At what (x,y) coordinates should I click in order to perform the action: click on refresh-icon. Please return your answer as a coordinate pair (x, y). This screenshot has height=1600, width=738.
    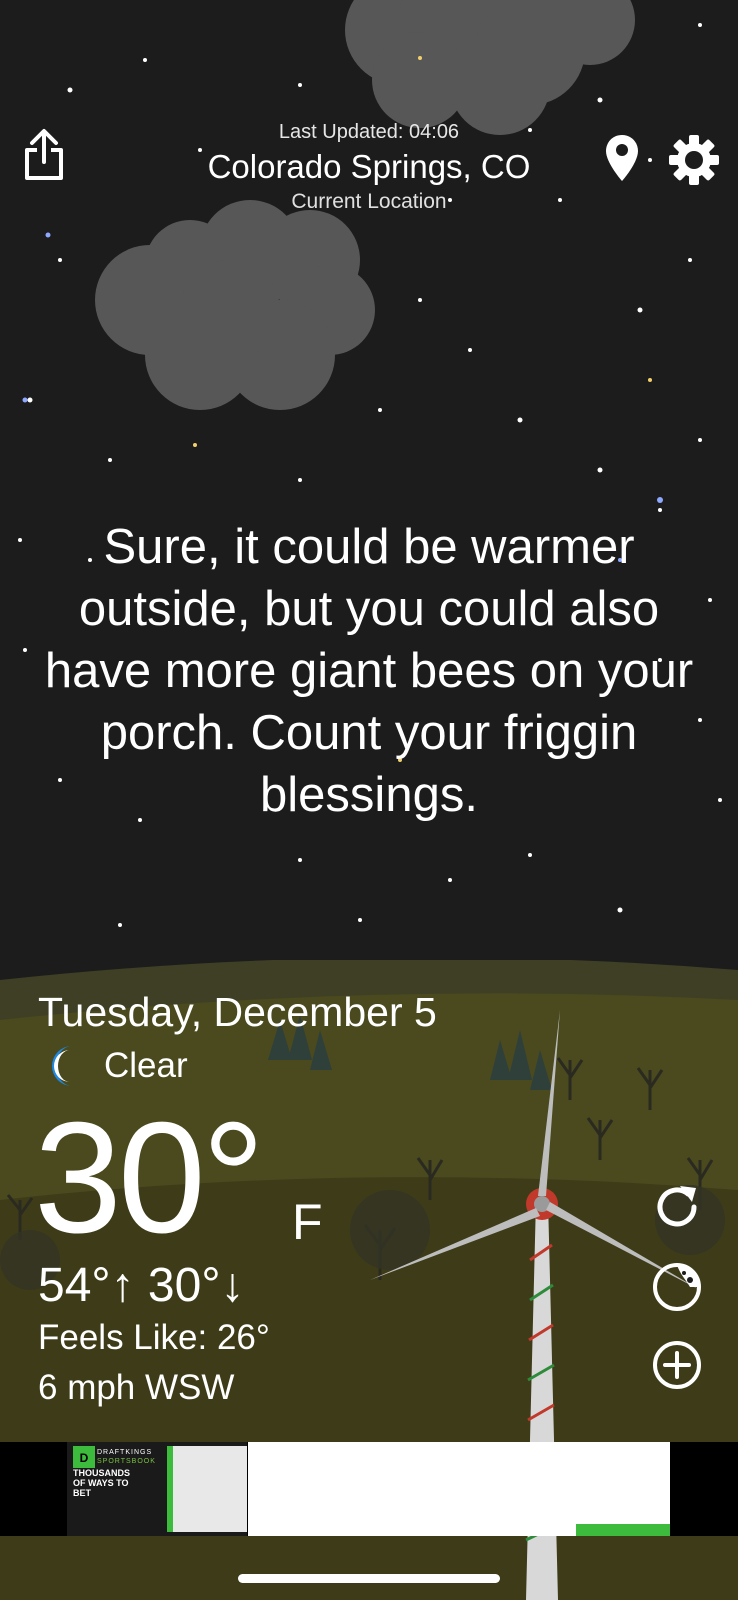
    Looking at the image, I should click on (677, 1206).